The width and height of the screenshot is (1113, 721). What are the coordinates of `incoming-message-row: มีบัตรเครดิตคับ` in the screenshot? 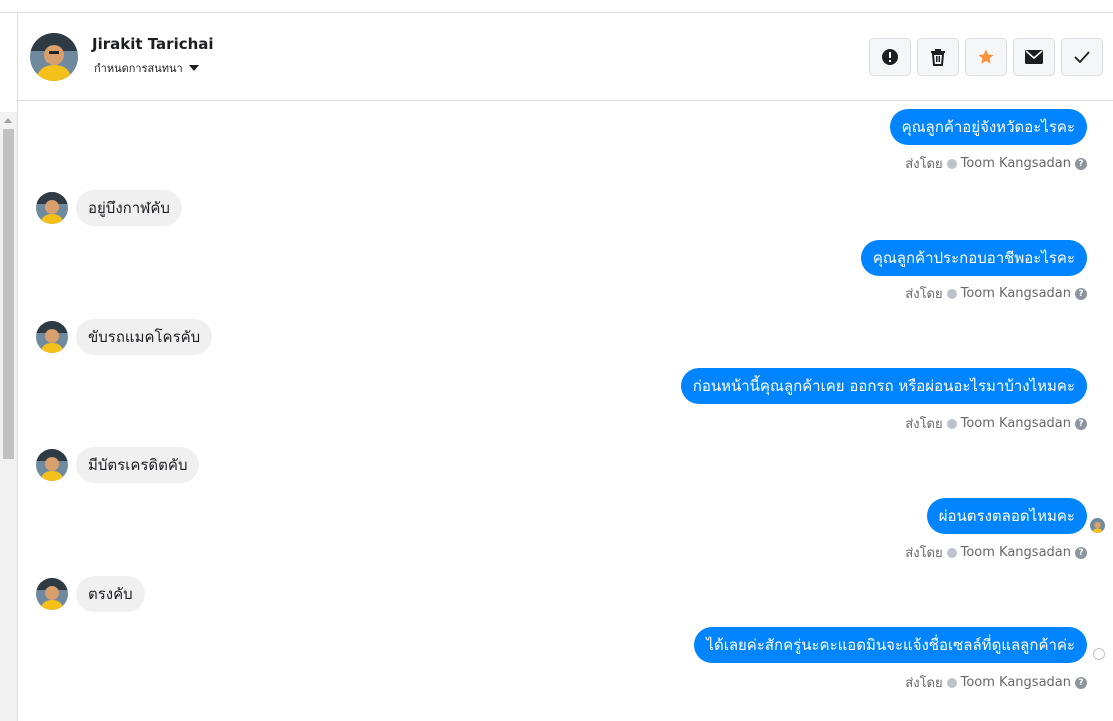 It's located at (118, 465).